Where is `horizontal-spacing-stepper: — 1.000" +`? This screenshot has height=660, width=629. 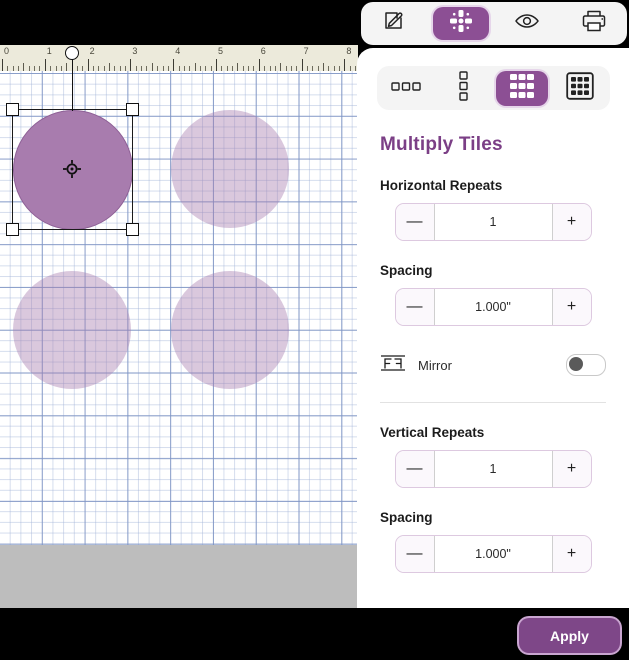
horizontal-spacing-stepper: — 1.000" + is located at coordinates (493, 307).